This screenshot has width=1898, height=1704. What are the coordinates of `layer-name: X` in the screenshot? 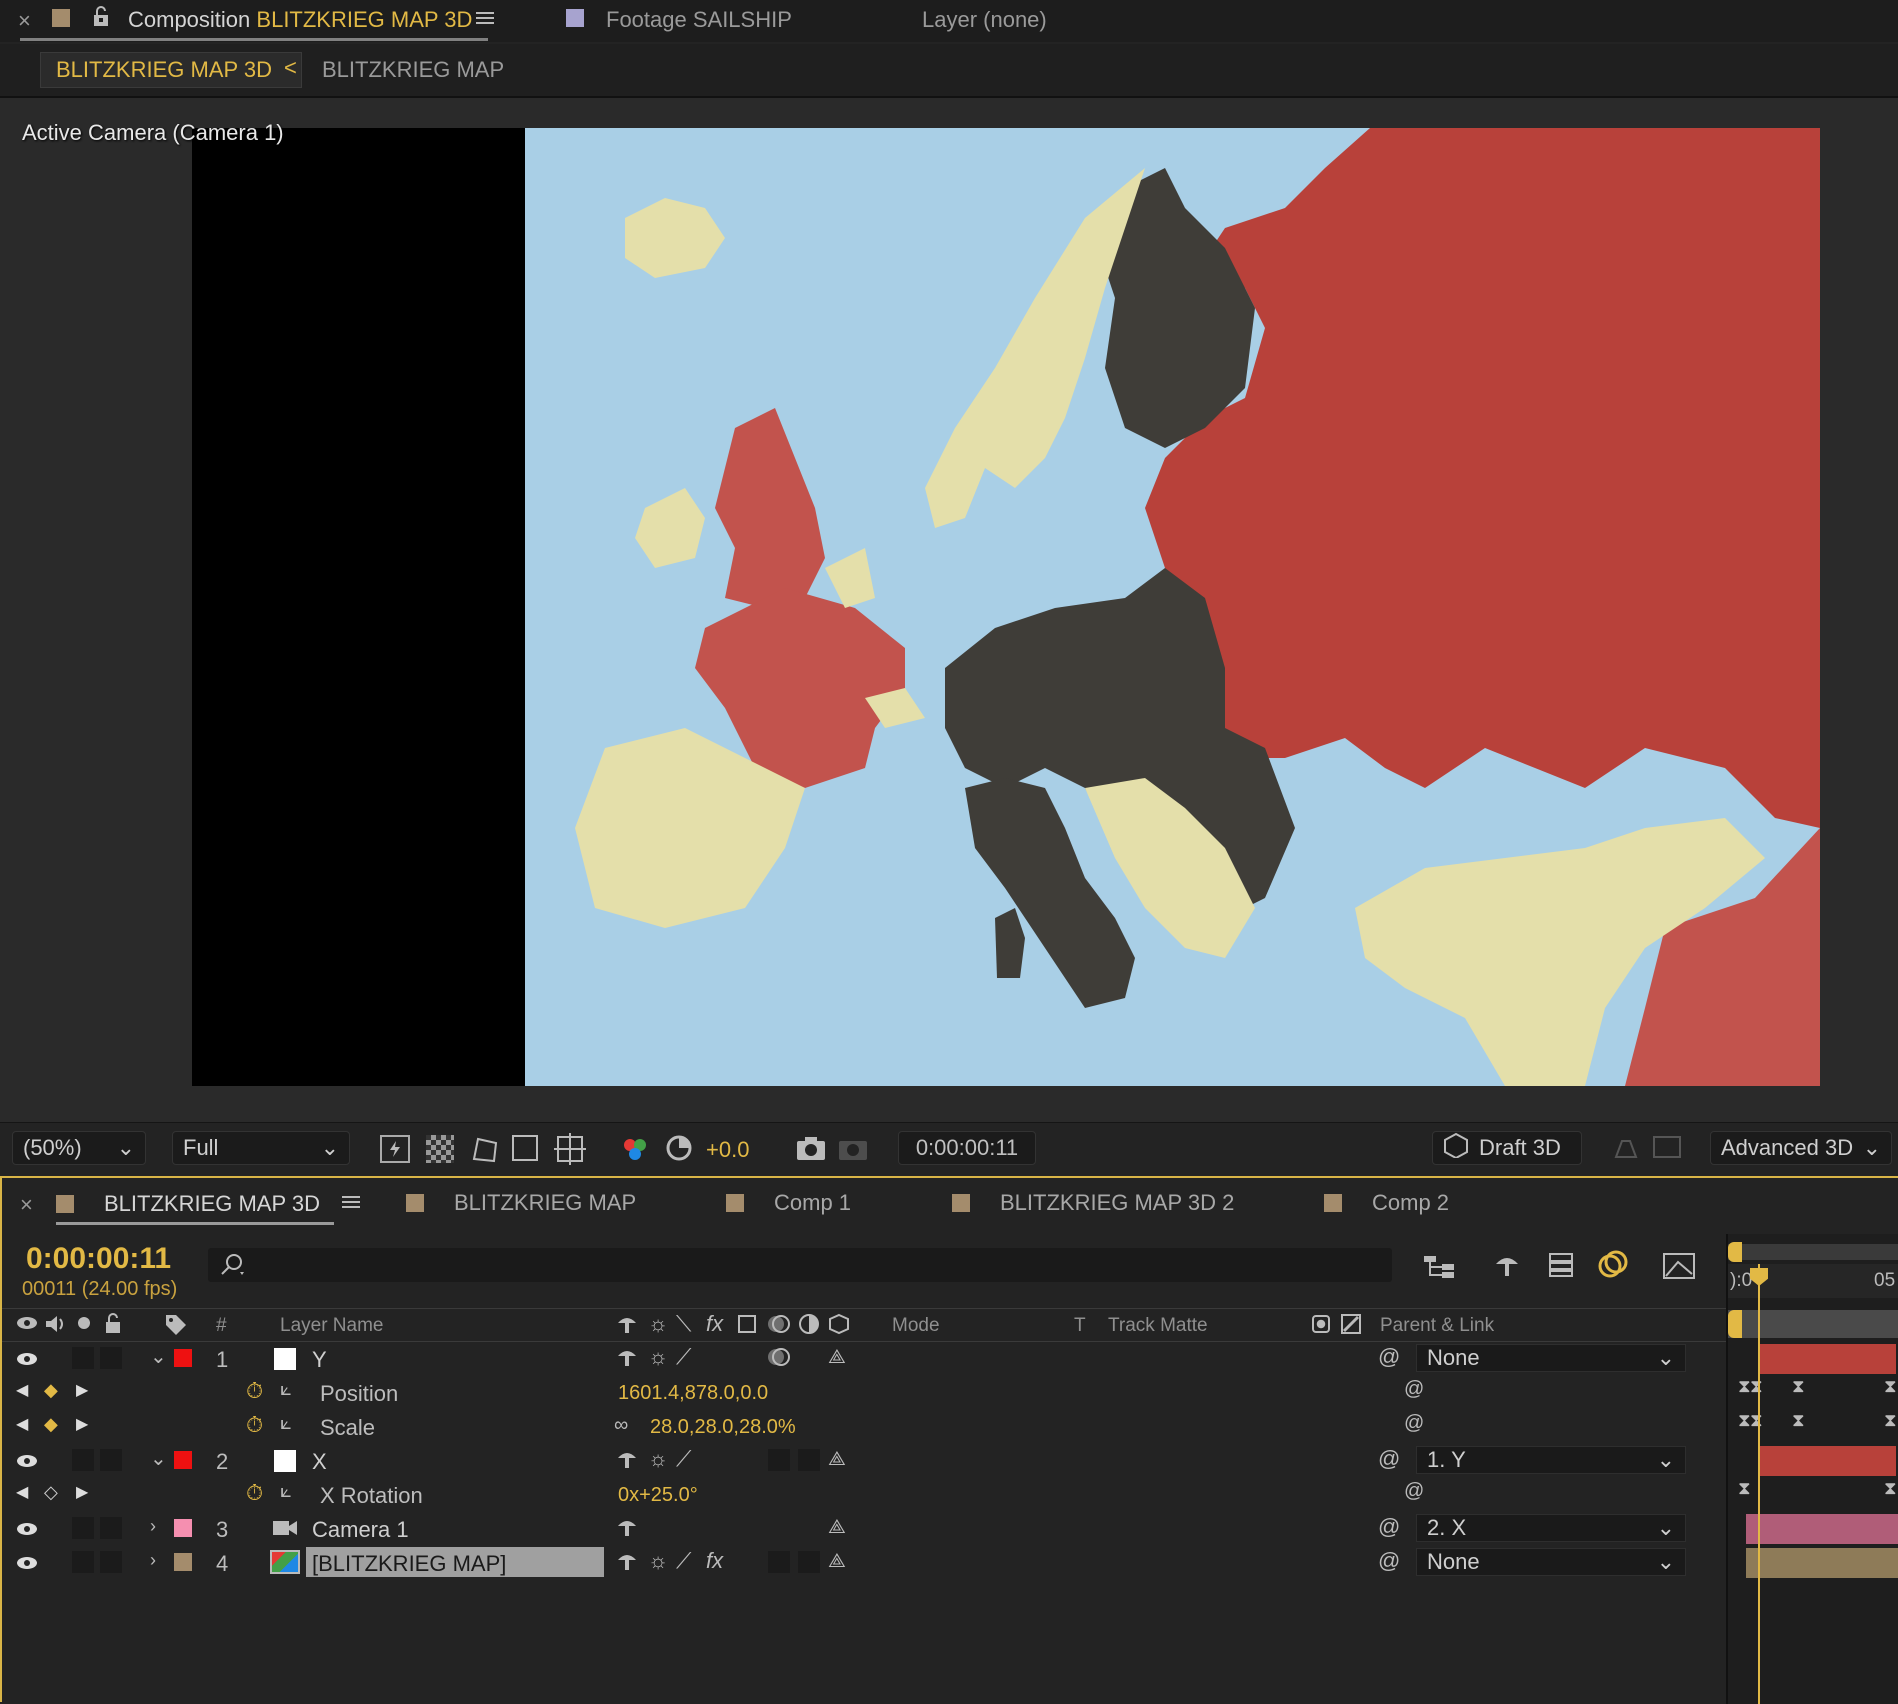 It's located at (319, 1462).